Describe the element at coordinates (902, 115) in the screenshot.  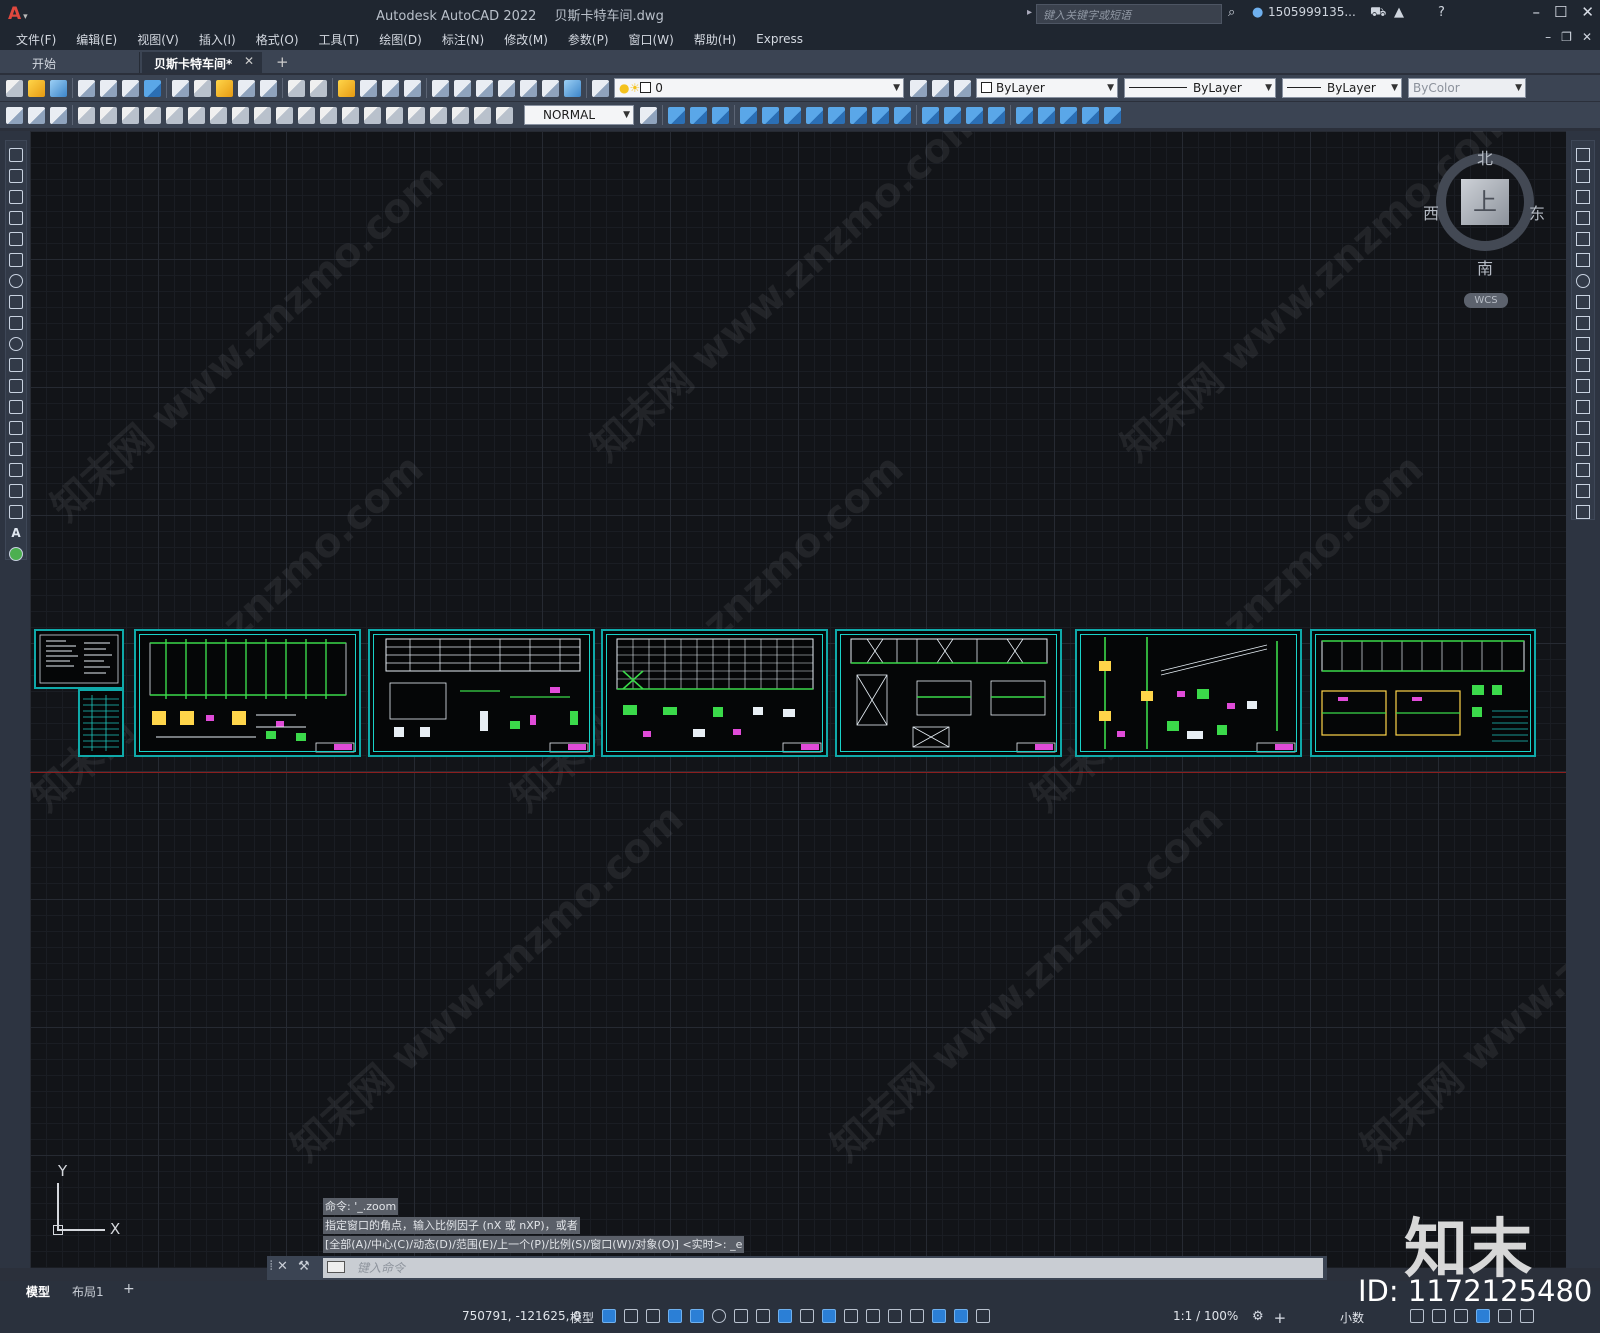
I see `color-faces-icon` at that location.